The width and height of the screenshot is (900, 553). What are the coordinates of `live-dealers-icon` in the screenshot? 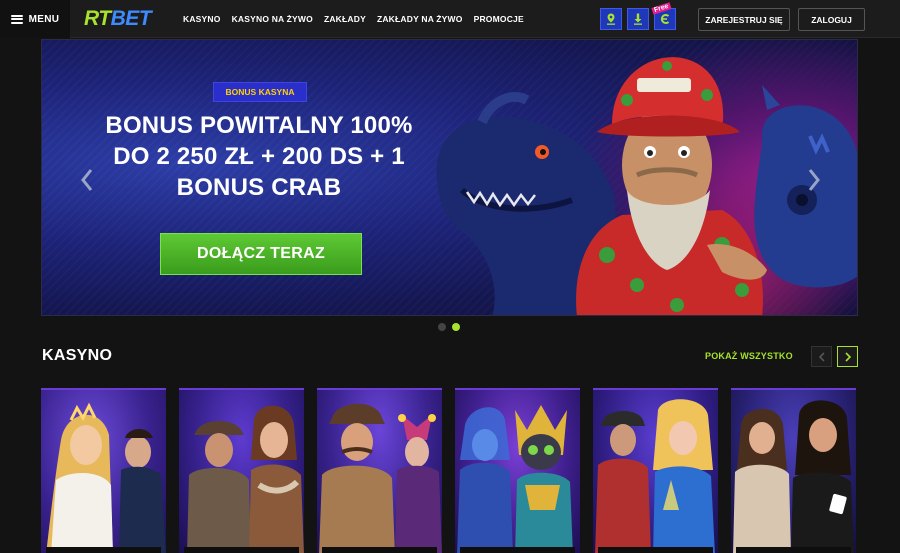 It's located at (793, 476).